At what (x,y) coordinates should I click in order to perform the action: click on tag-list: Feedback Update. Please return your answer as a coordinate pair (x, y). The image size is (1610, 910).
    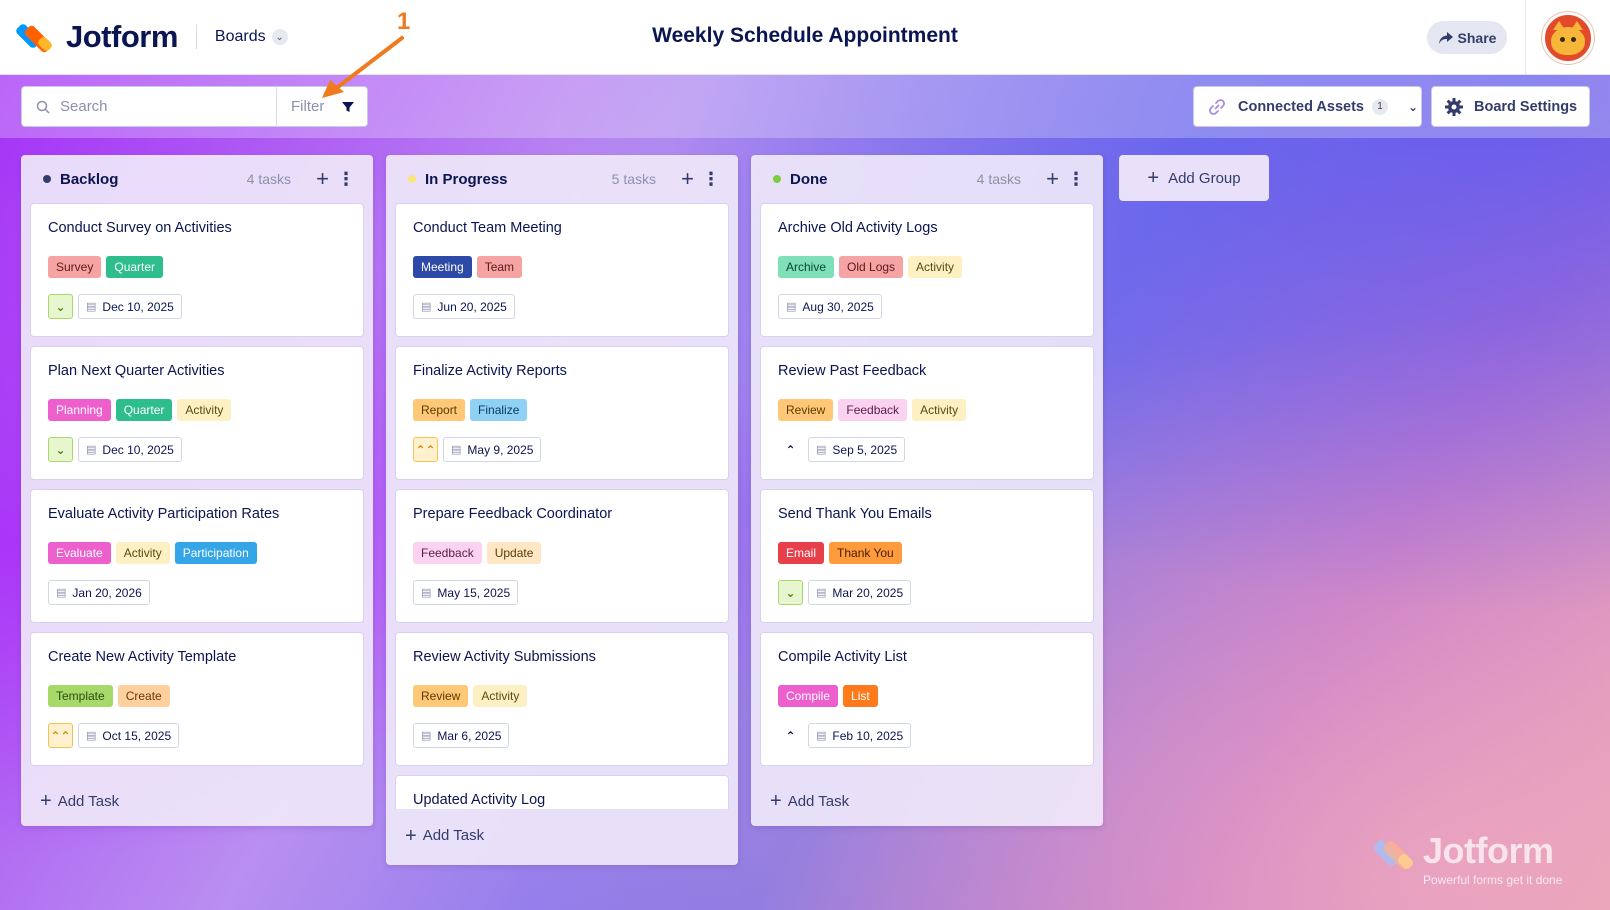
    Looking at the image, I should click on (562, 553).